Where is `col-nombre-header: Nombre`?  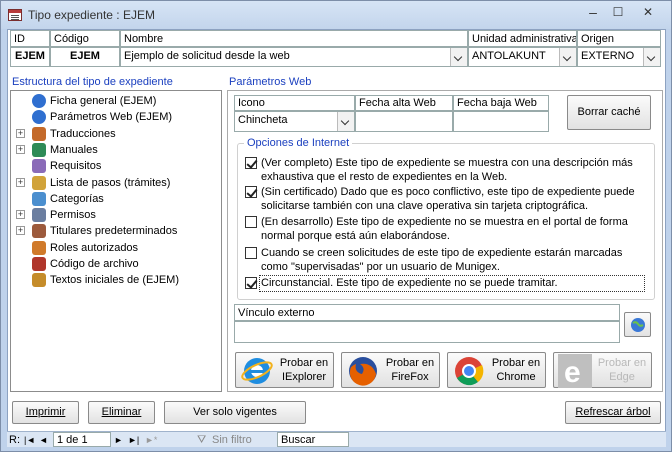 col-nombre-header: Nombre is located at coordinates (294, 38).